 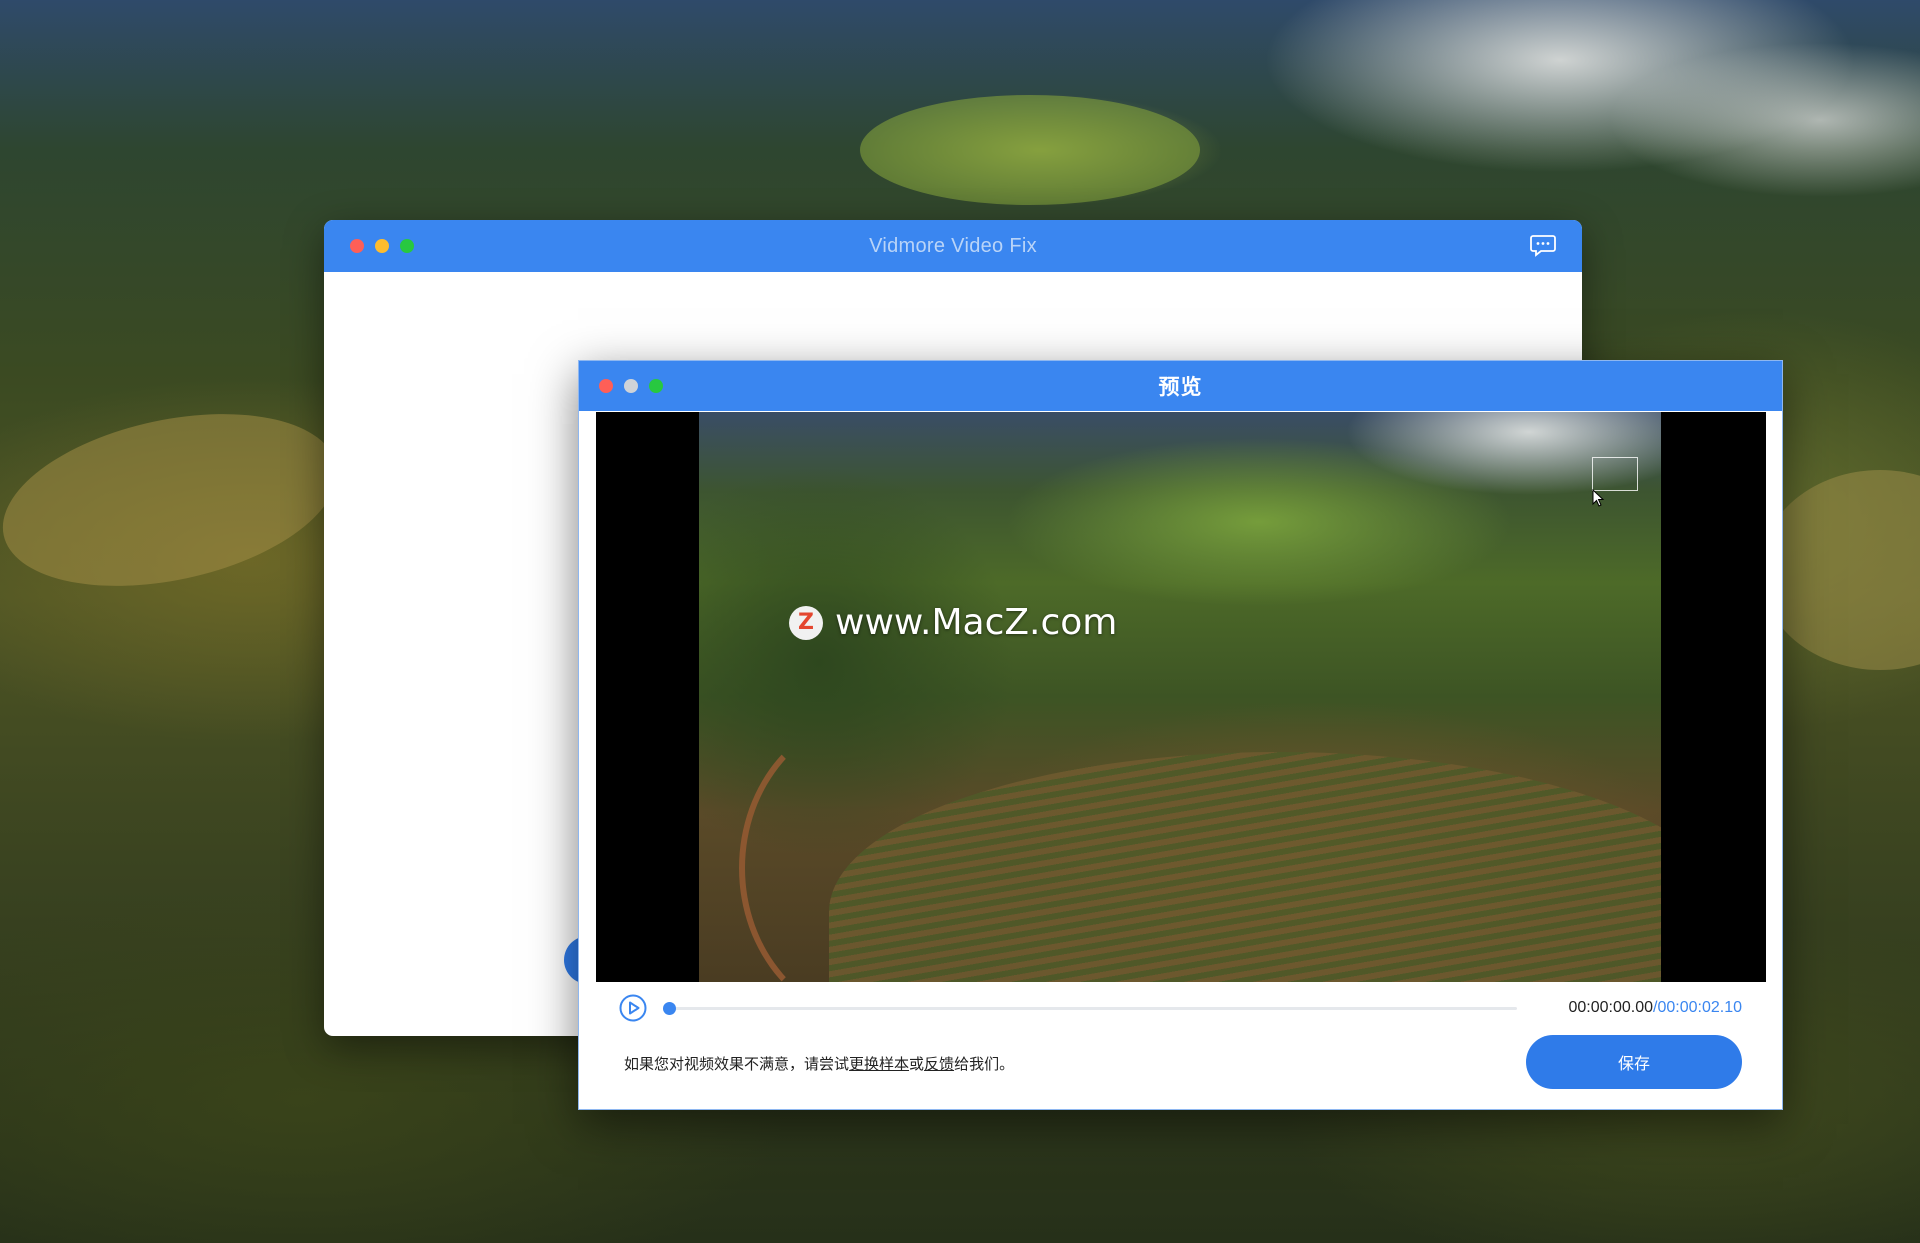 What do you see at coordinates (984, 1064) in the screenshot?
I see `note-suffix: 给我们。` at bounding box center [984, 1064].